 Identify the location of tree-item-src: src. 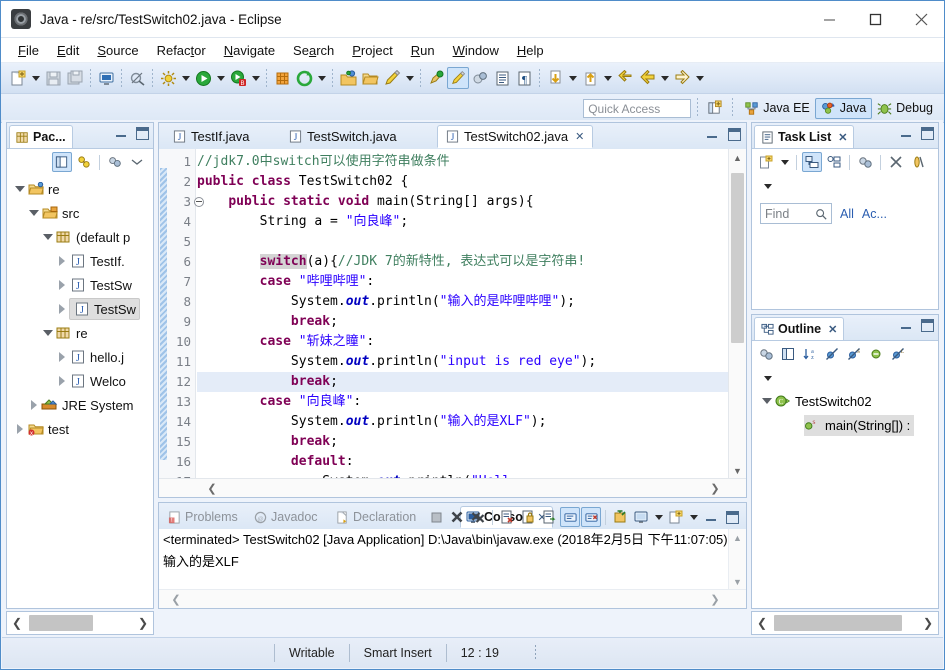
(80, 213).